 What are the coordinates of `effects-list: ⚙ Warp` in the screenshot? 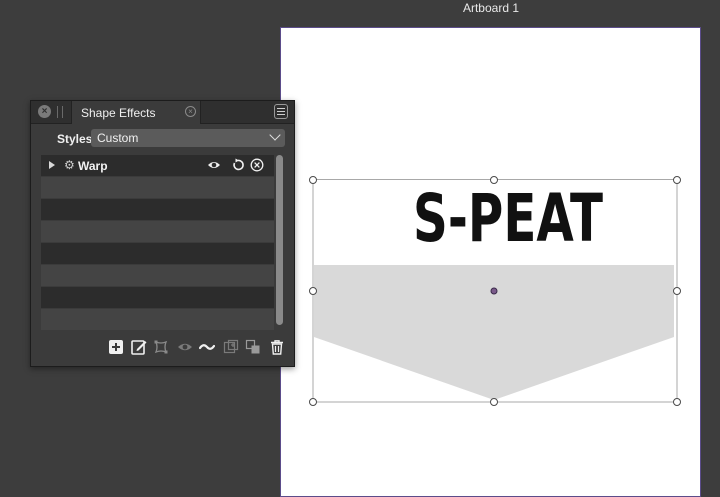 It's located at (157, 243).